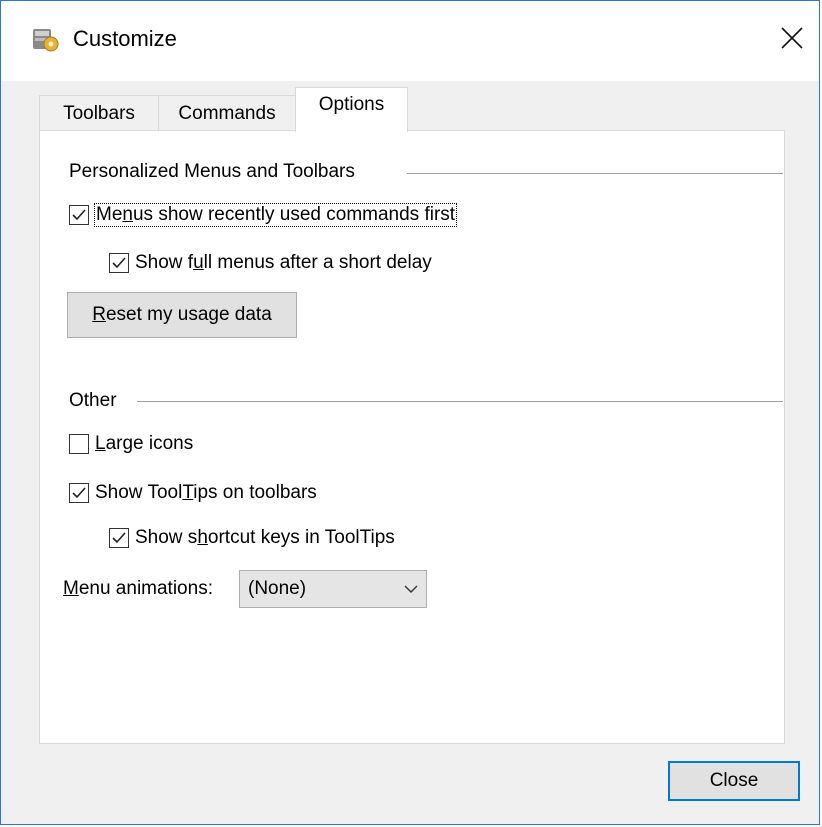 The image size is (822, 827). I want to click on checkbox-label: Show shortcut keys in ToolTips, so click(265, 537).